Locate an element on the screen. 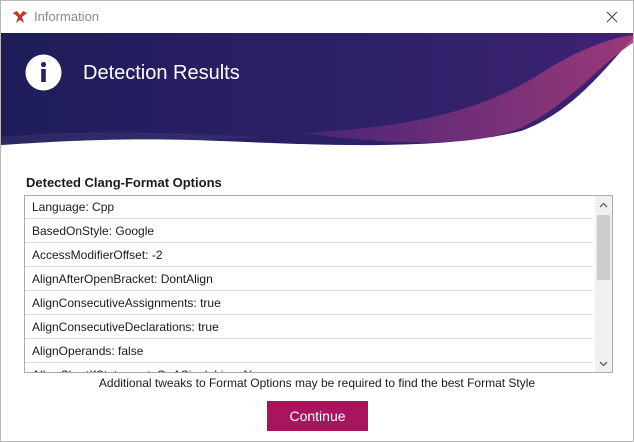 This screenshot has height=442, width=634. scroll-down-button is located at coordinates (603, 363).